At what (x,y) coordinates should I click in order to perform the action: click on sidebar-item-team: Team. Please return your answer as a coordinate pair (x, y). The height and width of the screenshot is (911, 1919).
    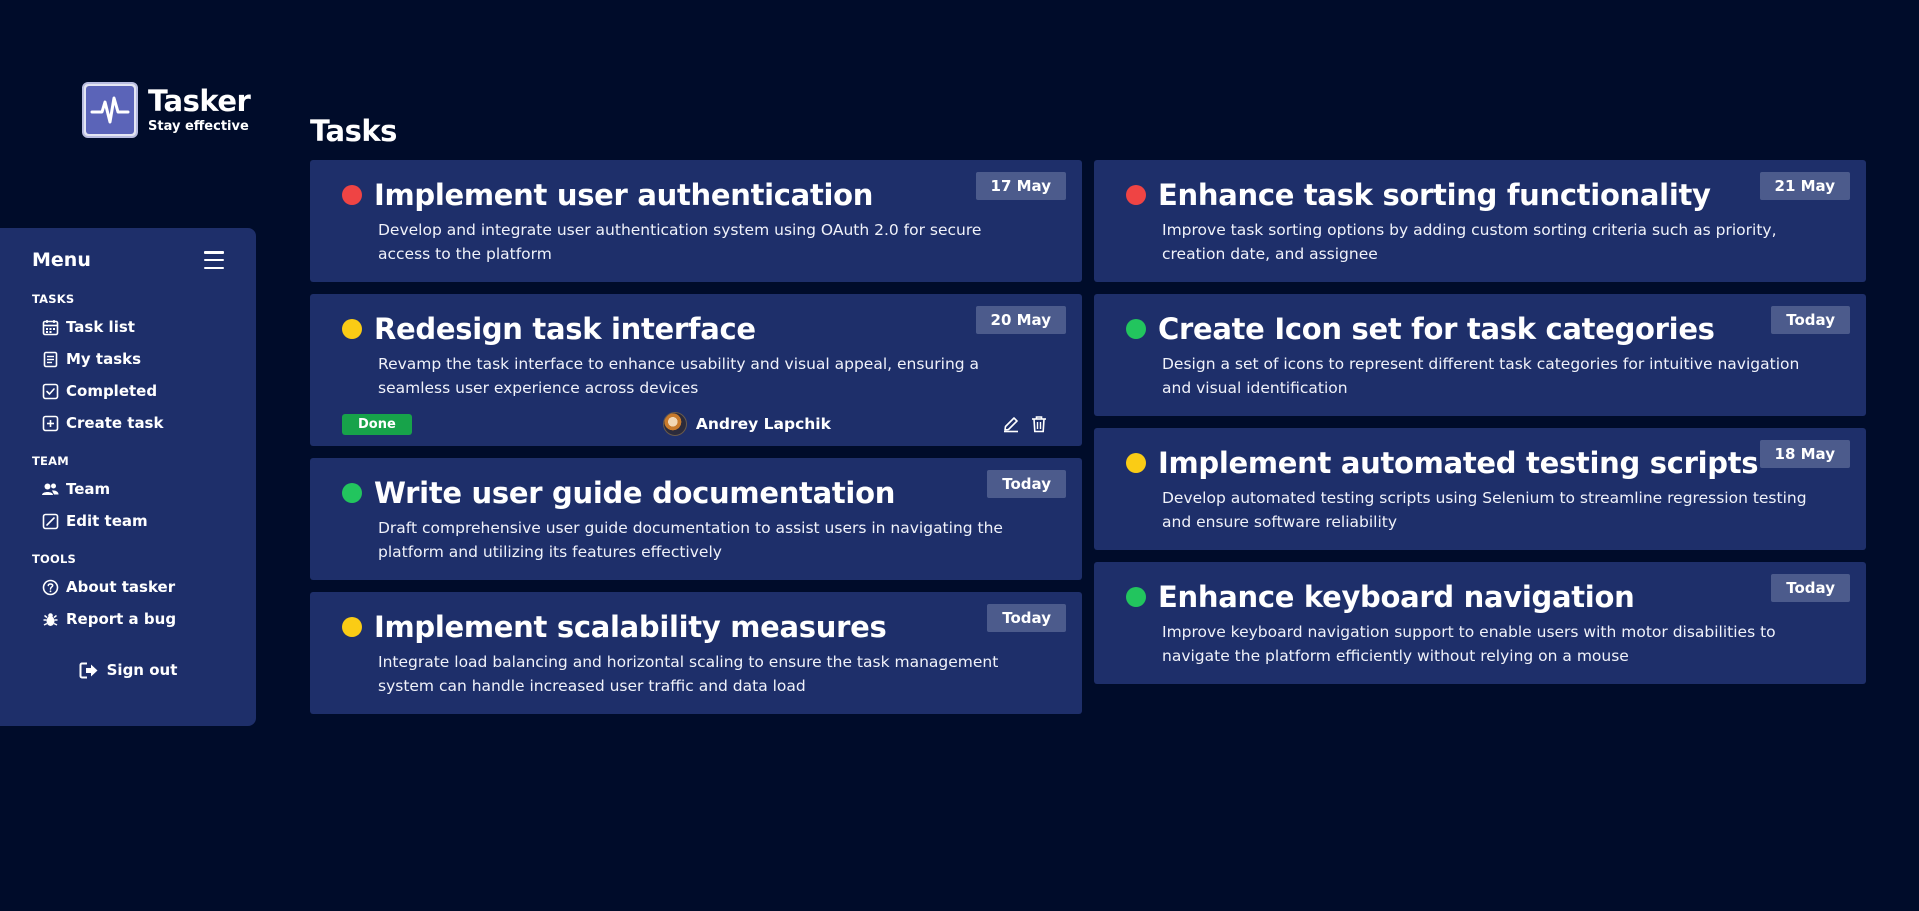
    Looking at the image, I should click on (128, 489).